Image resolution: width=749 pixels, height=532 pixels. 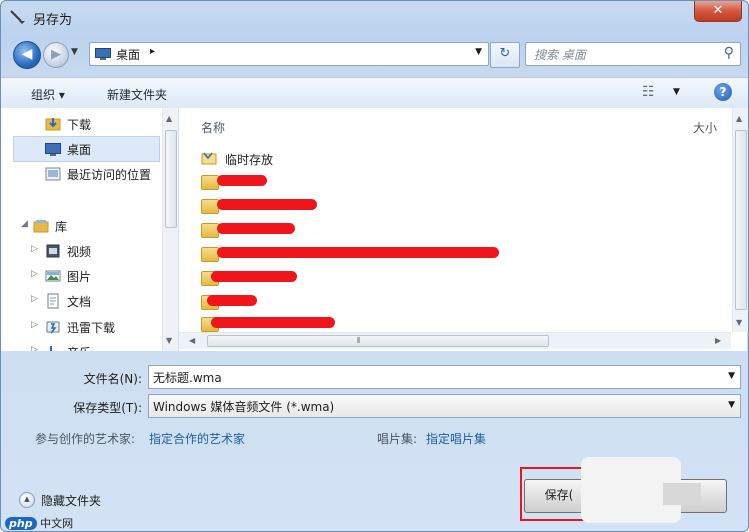 What do you see at coordinates (56, 55) in the screenshot?
I see `forward-button: ▶` at bounding box center [56, 55].